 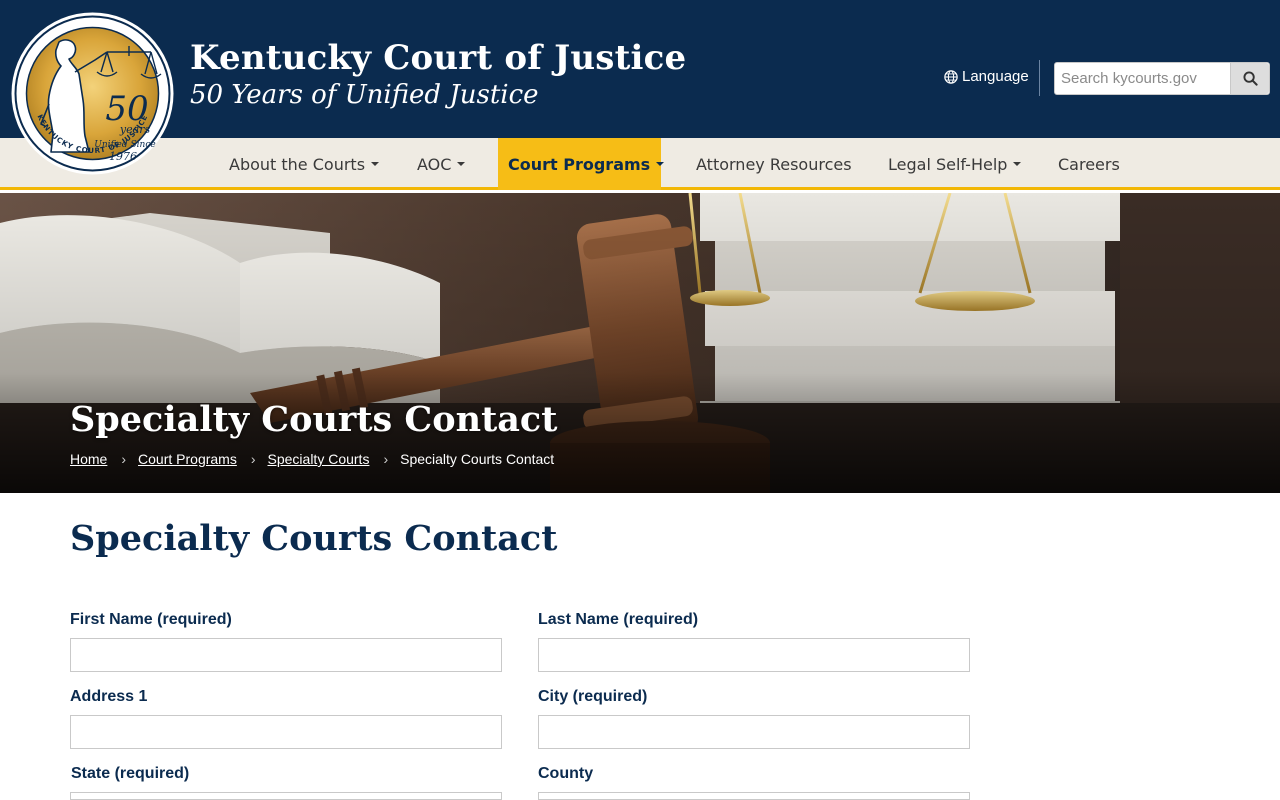 I want to click on language-selector: Language, so click(x=986, y=76).